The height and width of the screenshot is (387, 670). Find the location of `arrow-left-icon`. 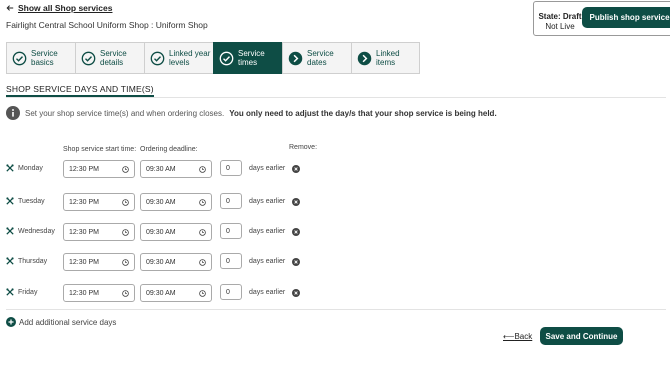

arrow-left-icon is located at coordinates (10, 8).